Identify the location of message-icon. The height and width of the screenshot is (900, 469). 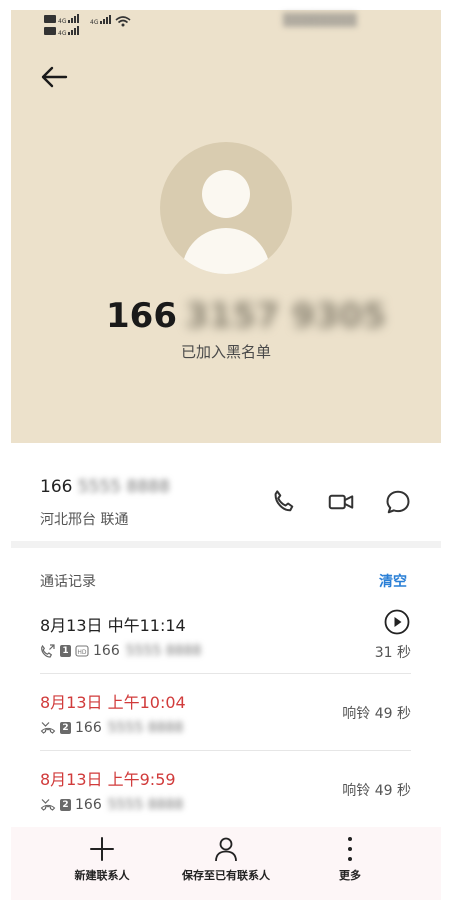
(398, 502).